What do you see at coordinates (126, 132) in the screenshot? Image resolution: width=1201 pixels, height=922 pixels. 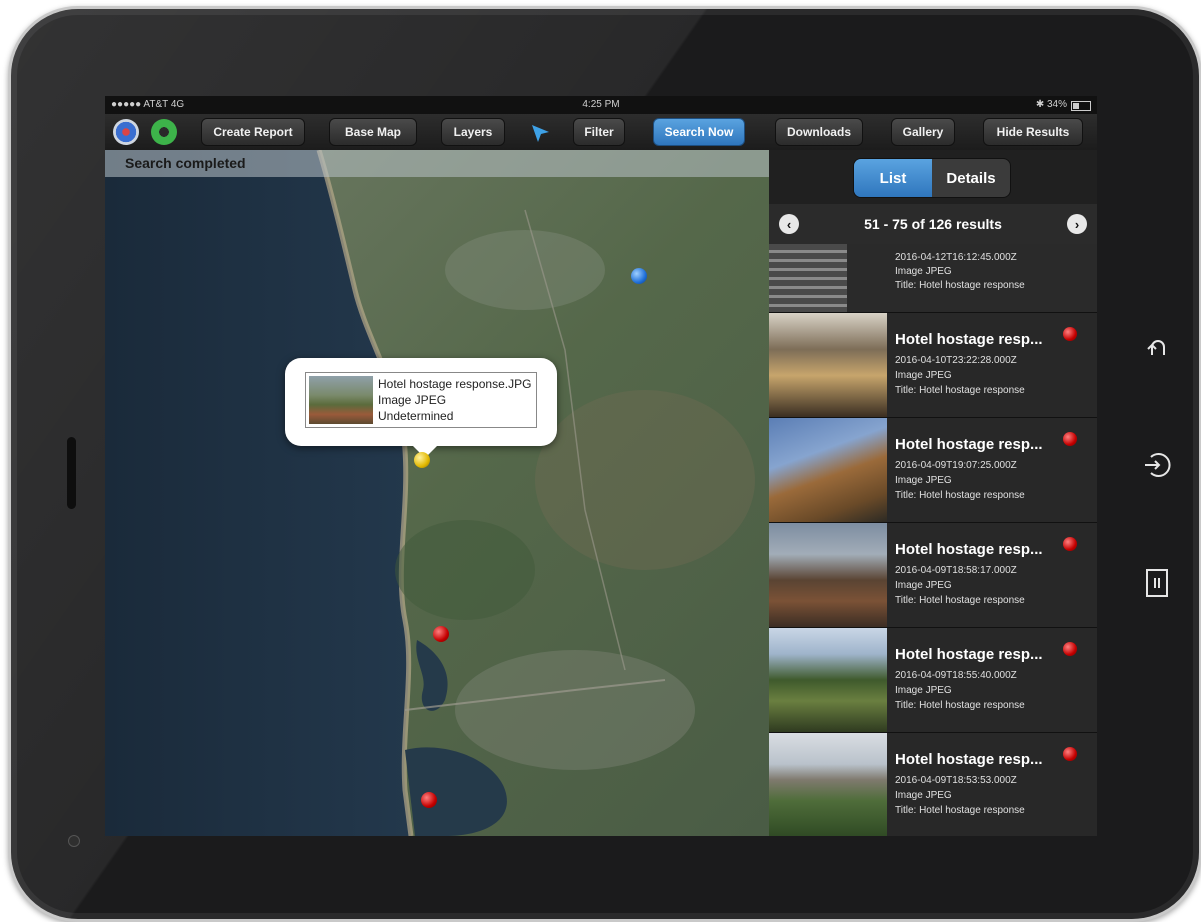 I see `globe-icon` at bounding box center [126, 132].